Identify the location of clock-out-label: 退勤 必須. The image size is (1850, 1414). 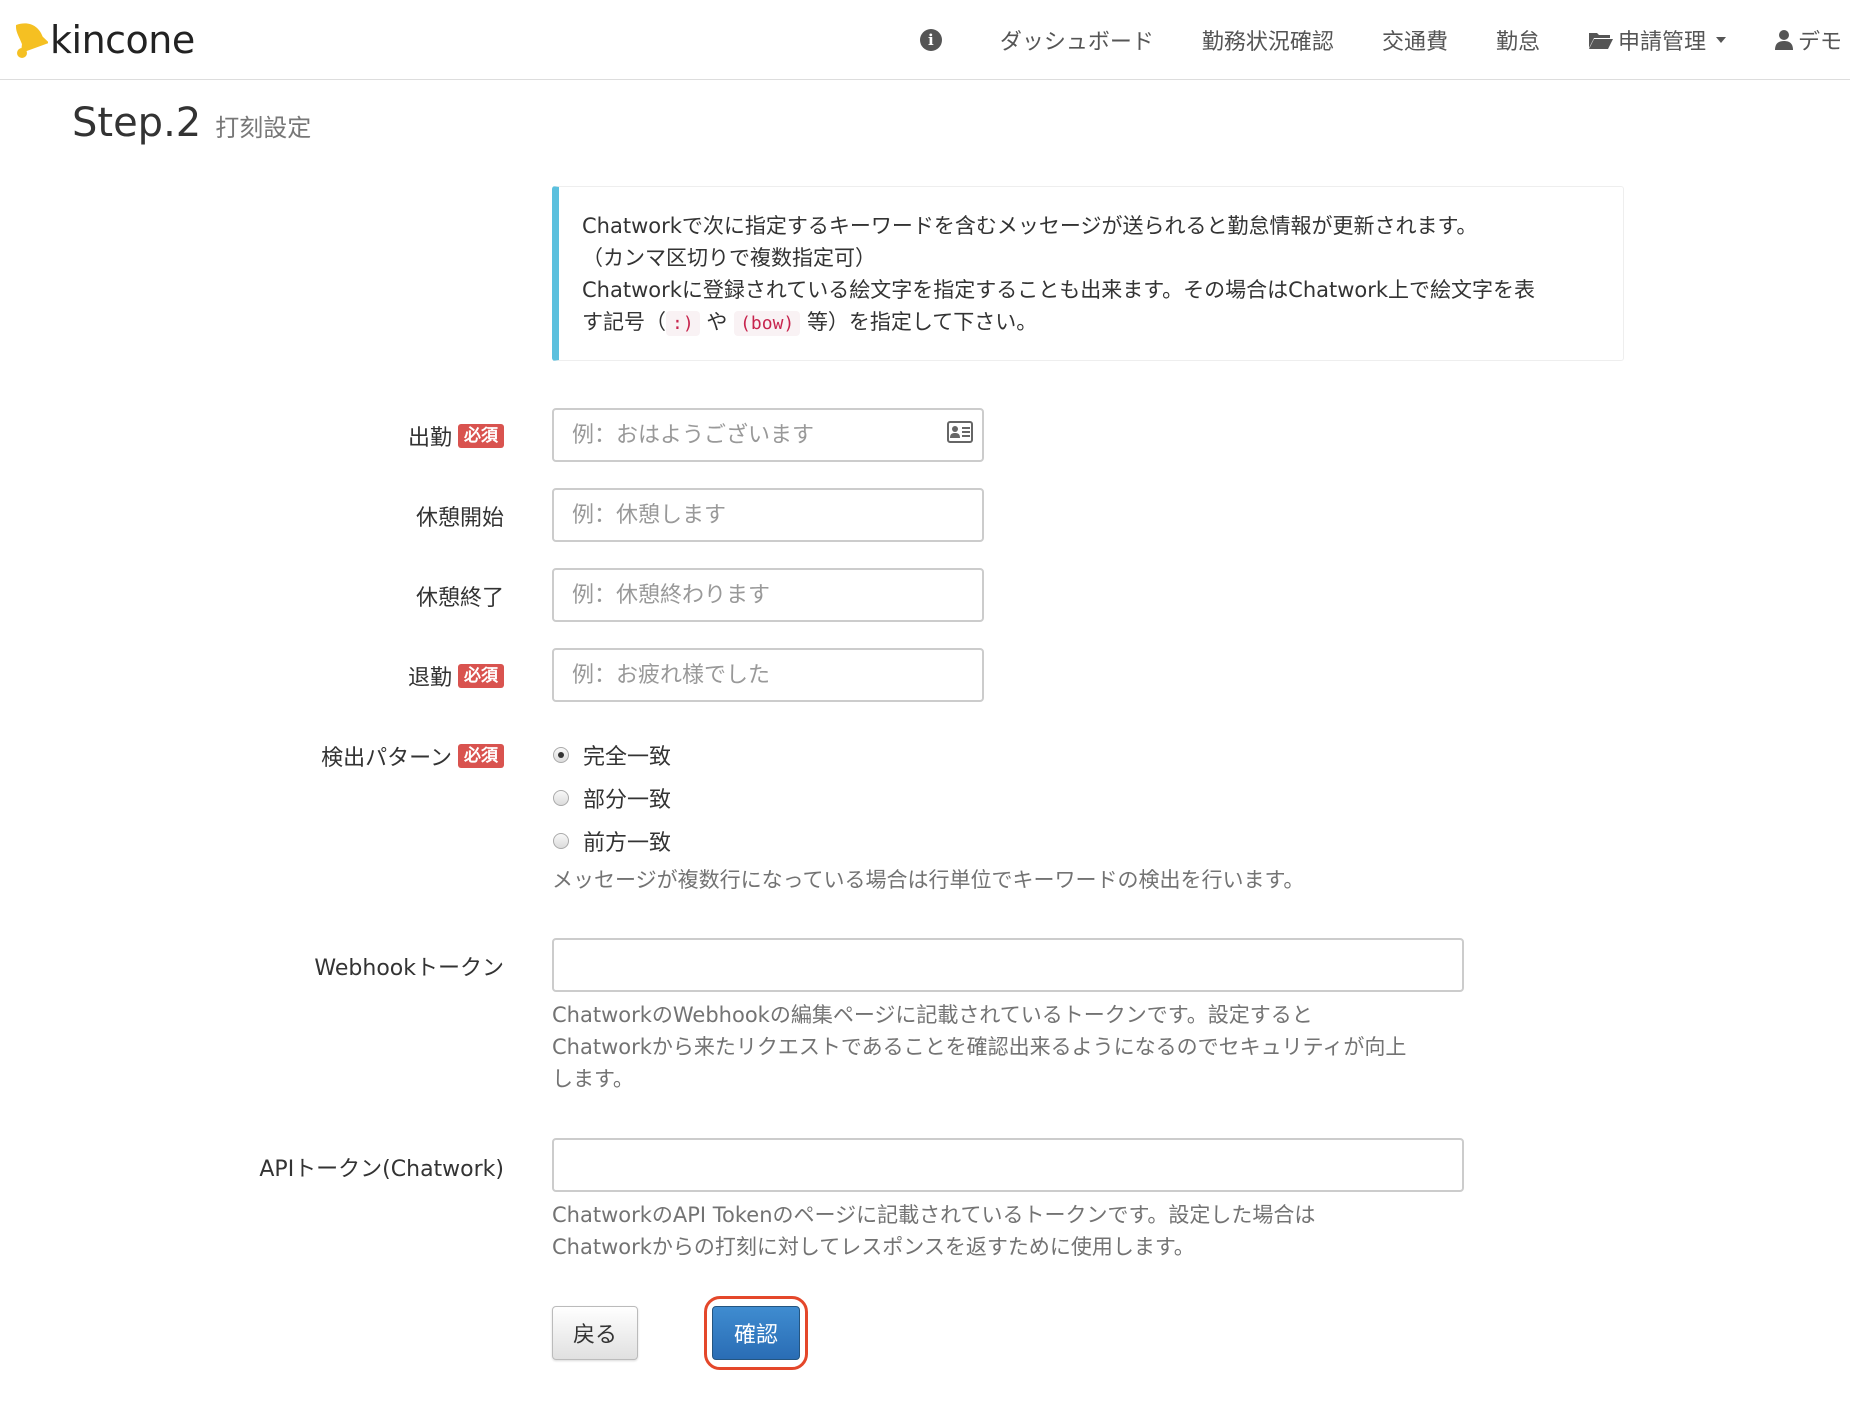
(456, 676).